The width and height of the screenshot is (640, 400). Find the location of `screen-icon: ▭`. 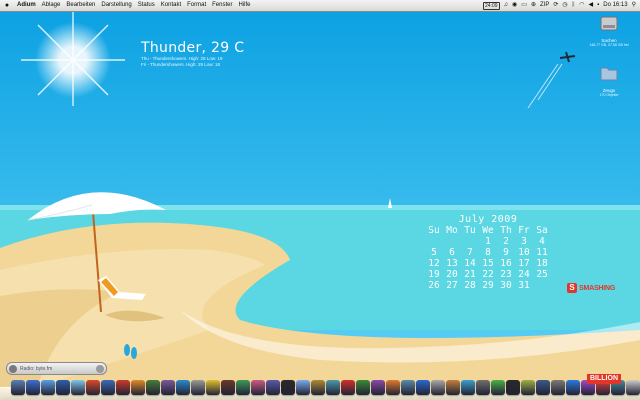

screen-icon: ▭ is located at coordinates (524, 5).